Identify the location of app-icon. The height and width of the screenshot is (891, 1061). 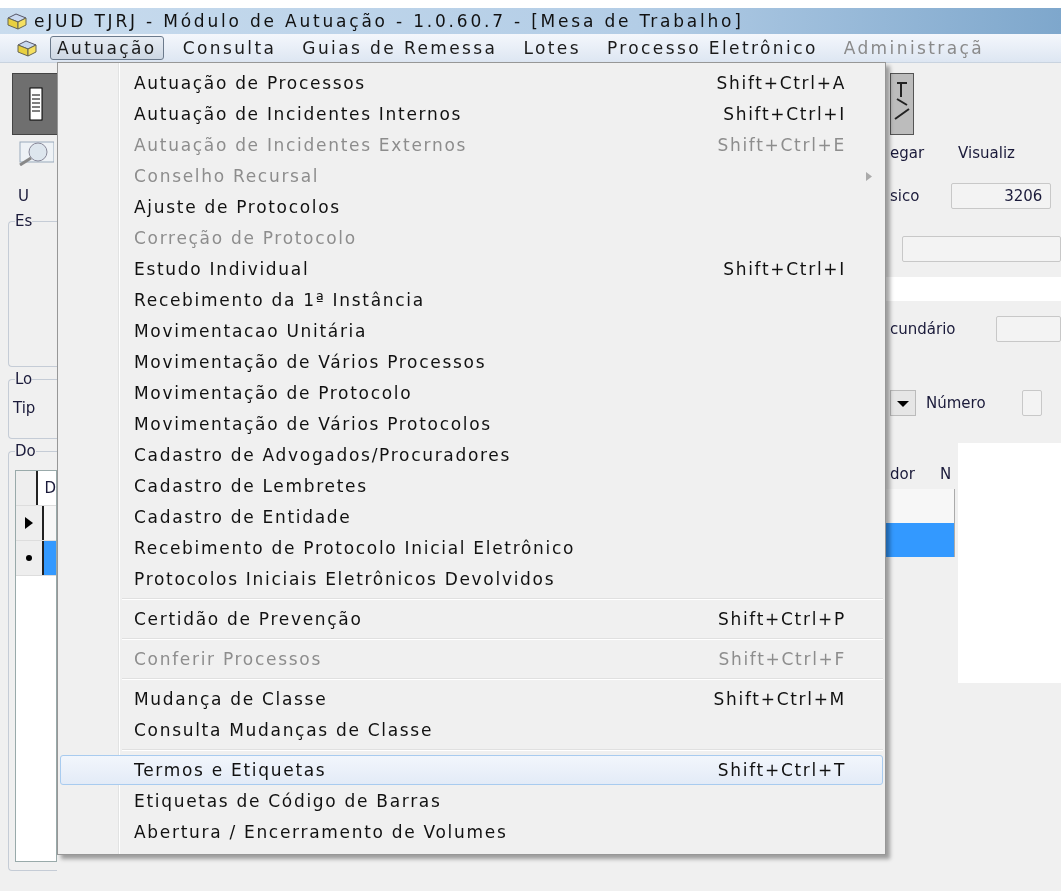
(17, 21).